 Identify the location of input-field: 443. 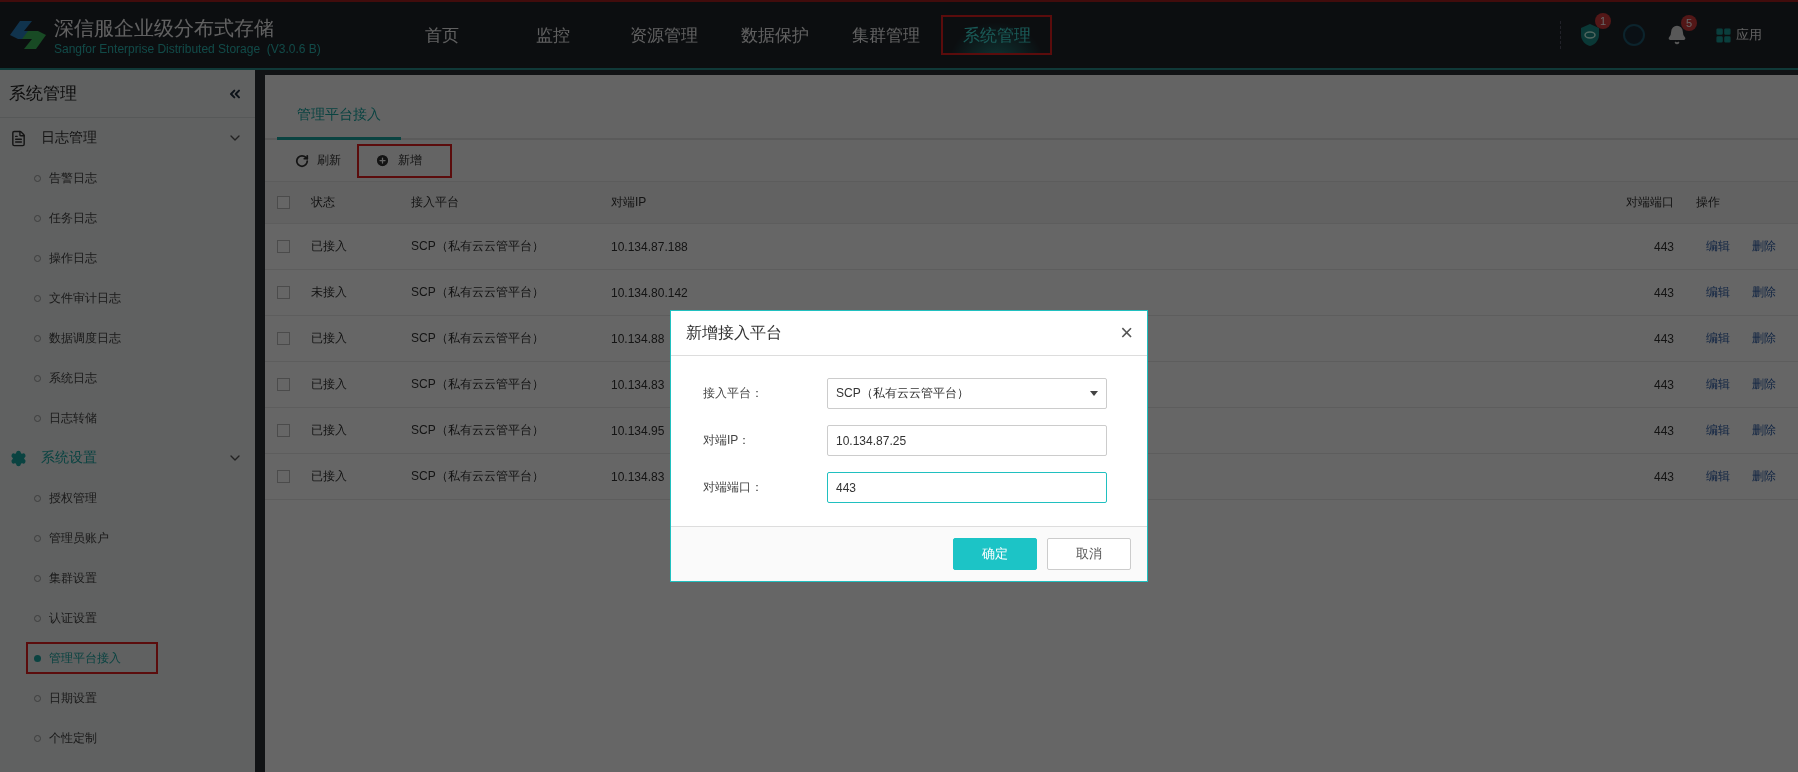
(967, 487).